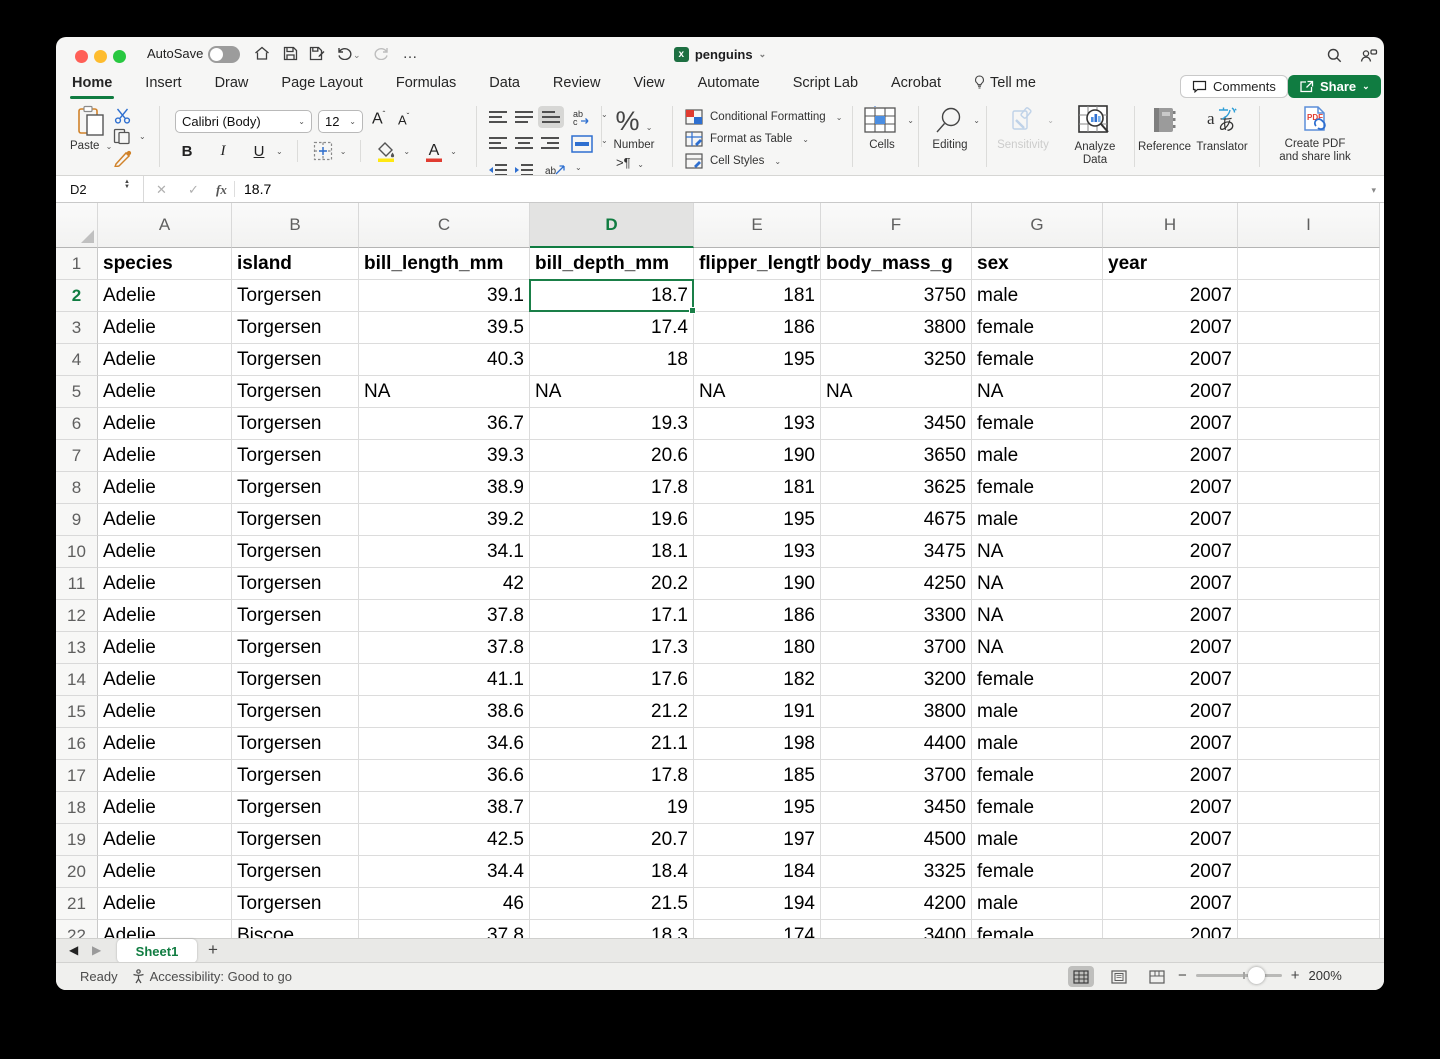  I want to click on align-left-icon, so click(498, 144).